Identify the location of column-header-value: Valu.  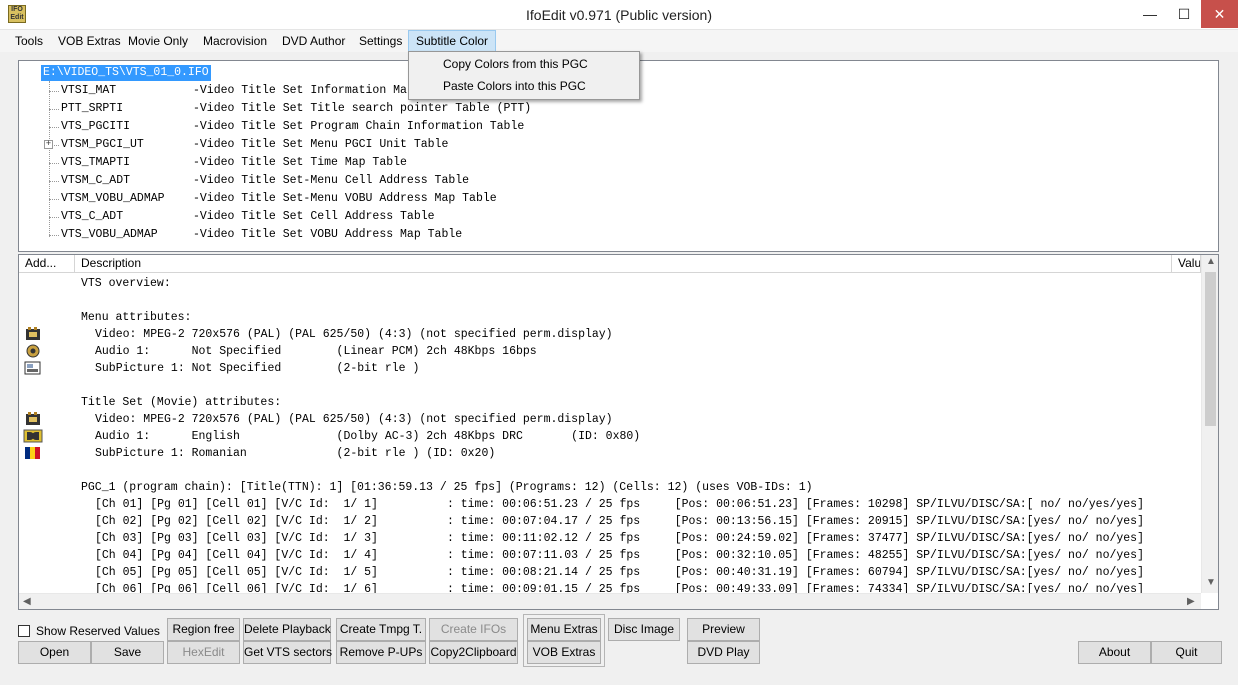
(1186, 264).